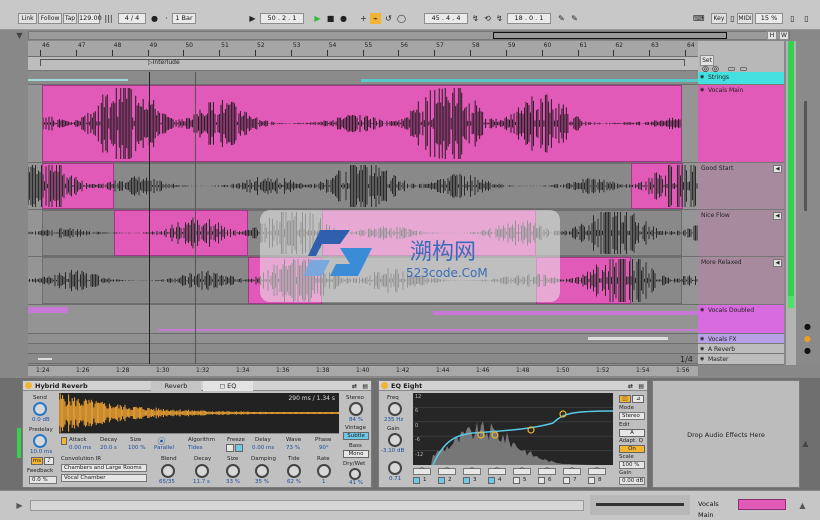 This screenshot has width=820, height=520. I want to click on rate-value: 1, so click(324, 482).